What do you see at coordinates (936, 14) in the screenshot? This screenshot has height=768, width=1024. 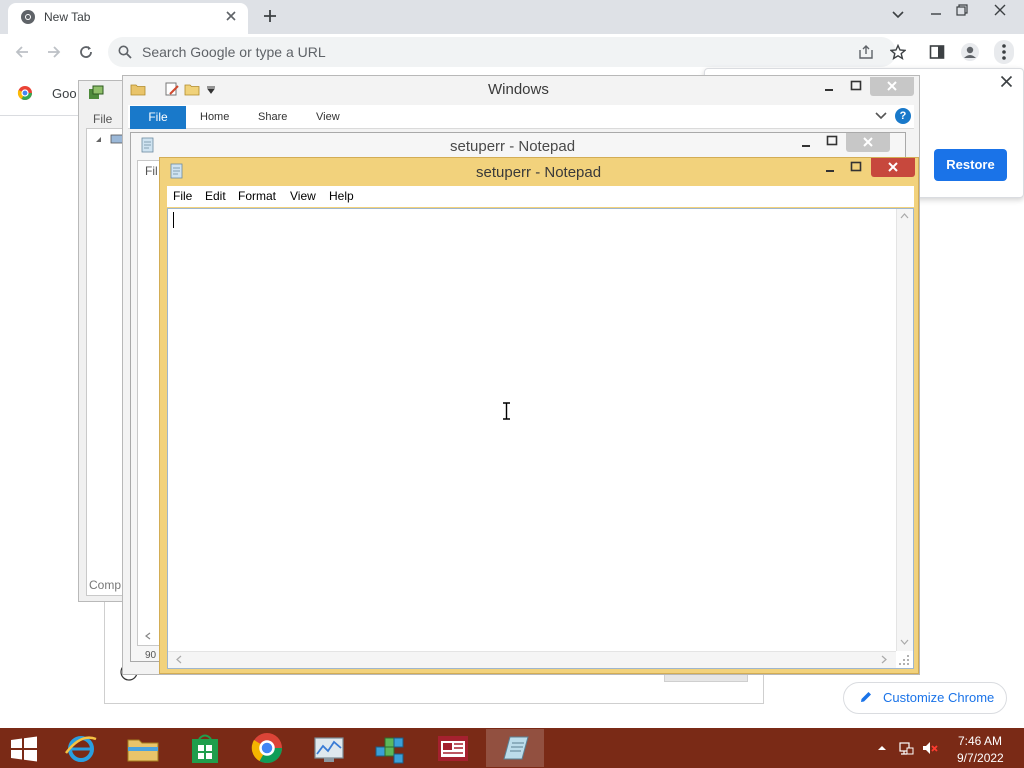 I see `chrome-minimize-icon` at bounding box center [936, 14].